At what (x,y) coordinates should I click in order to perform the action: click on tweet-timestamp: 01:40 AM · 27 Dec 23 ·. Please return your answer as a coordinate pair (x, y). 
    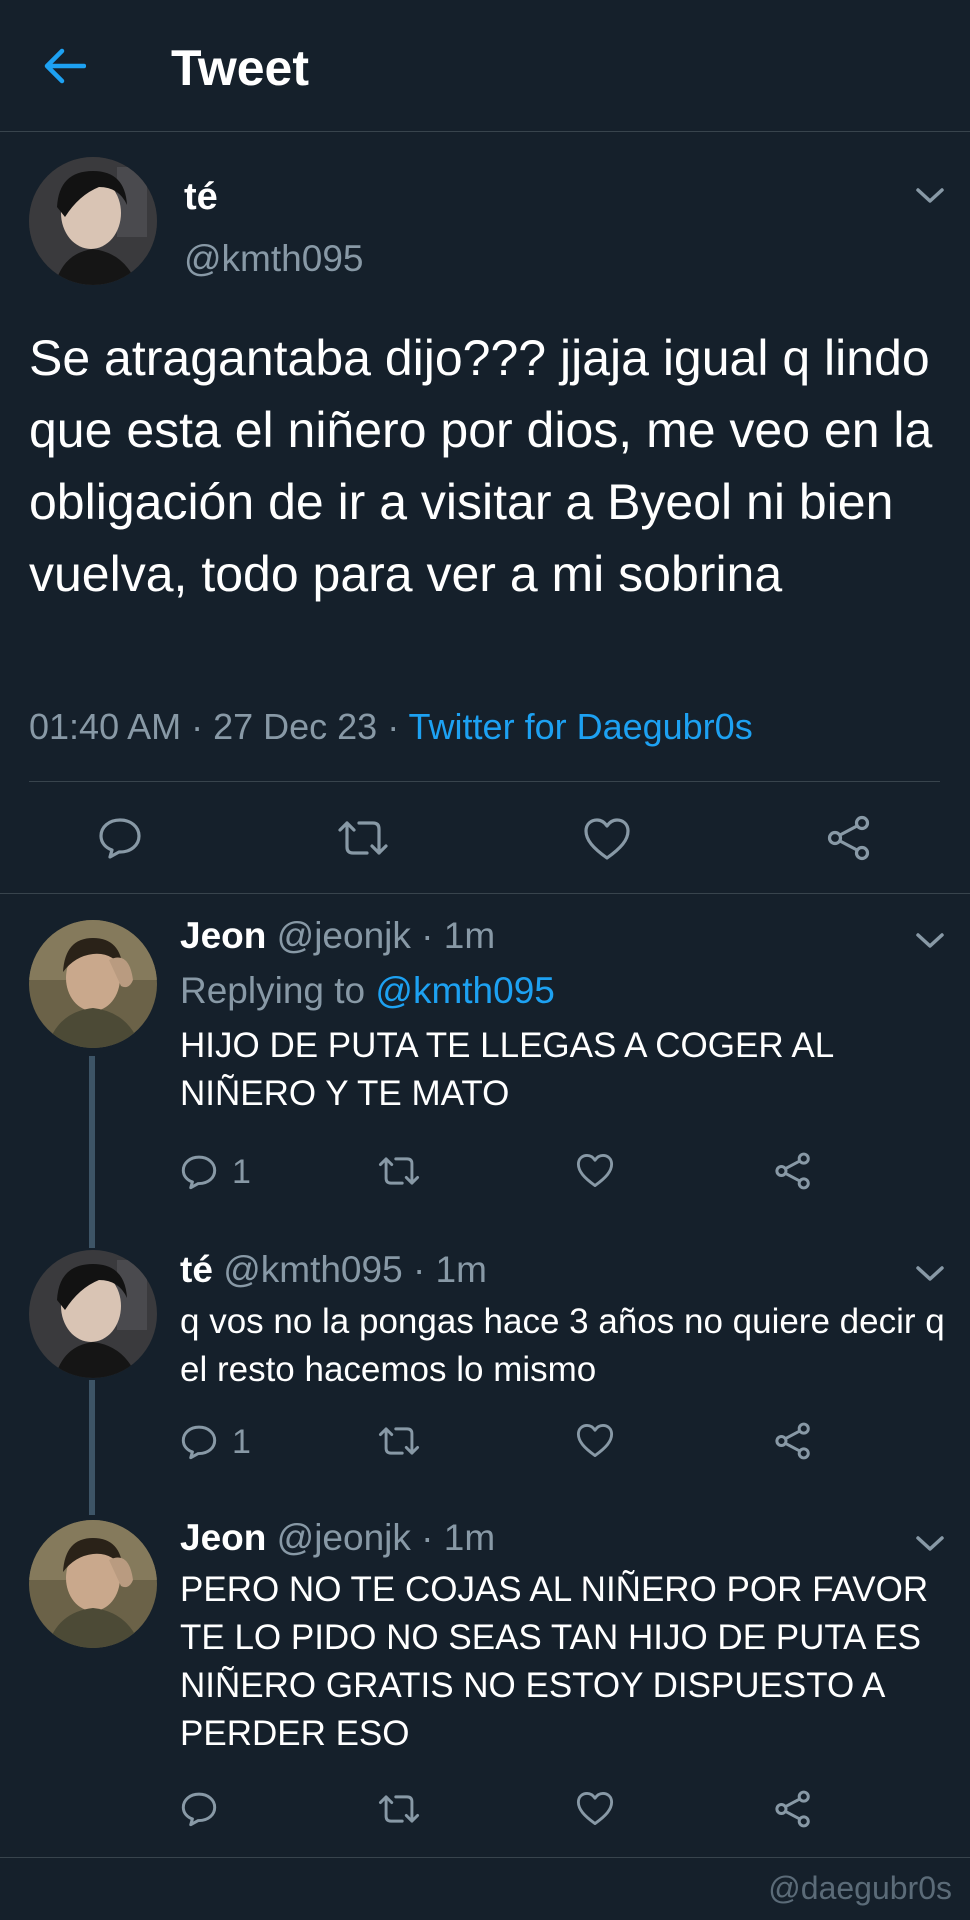
    Looking at the image, I should click on (219, 726).